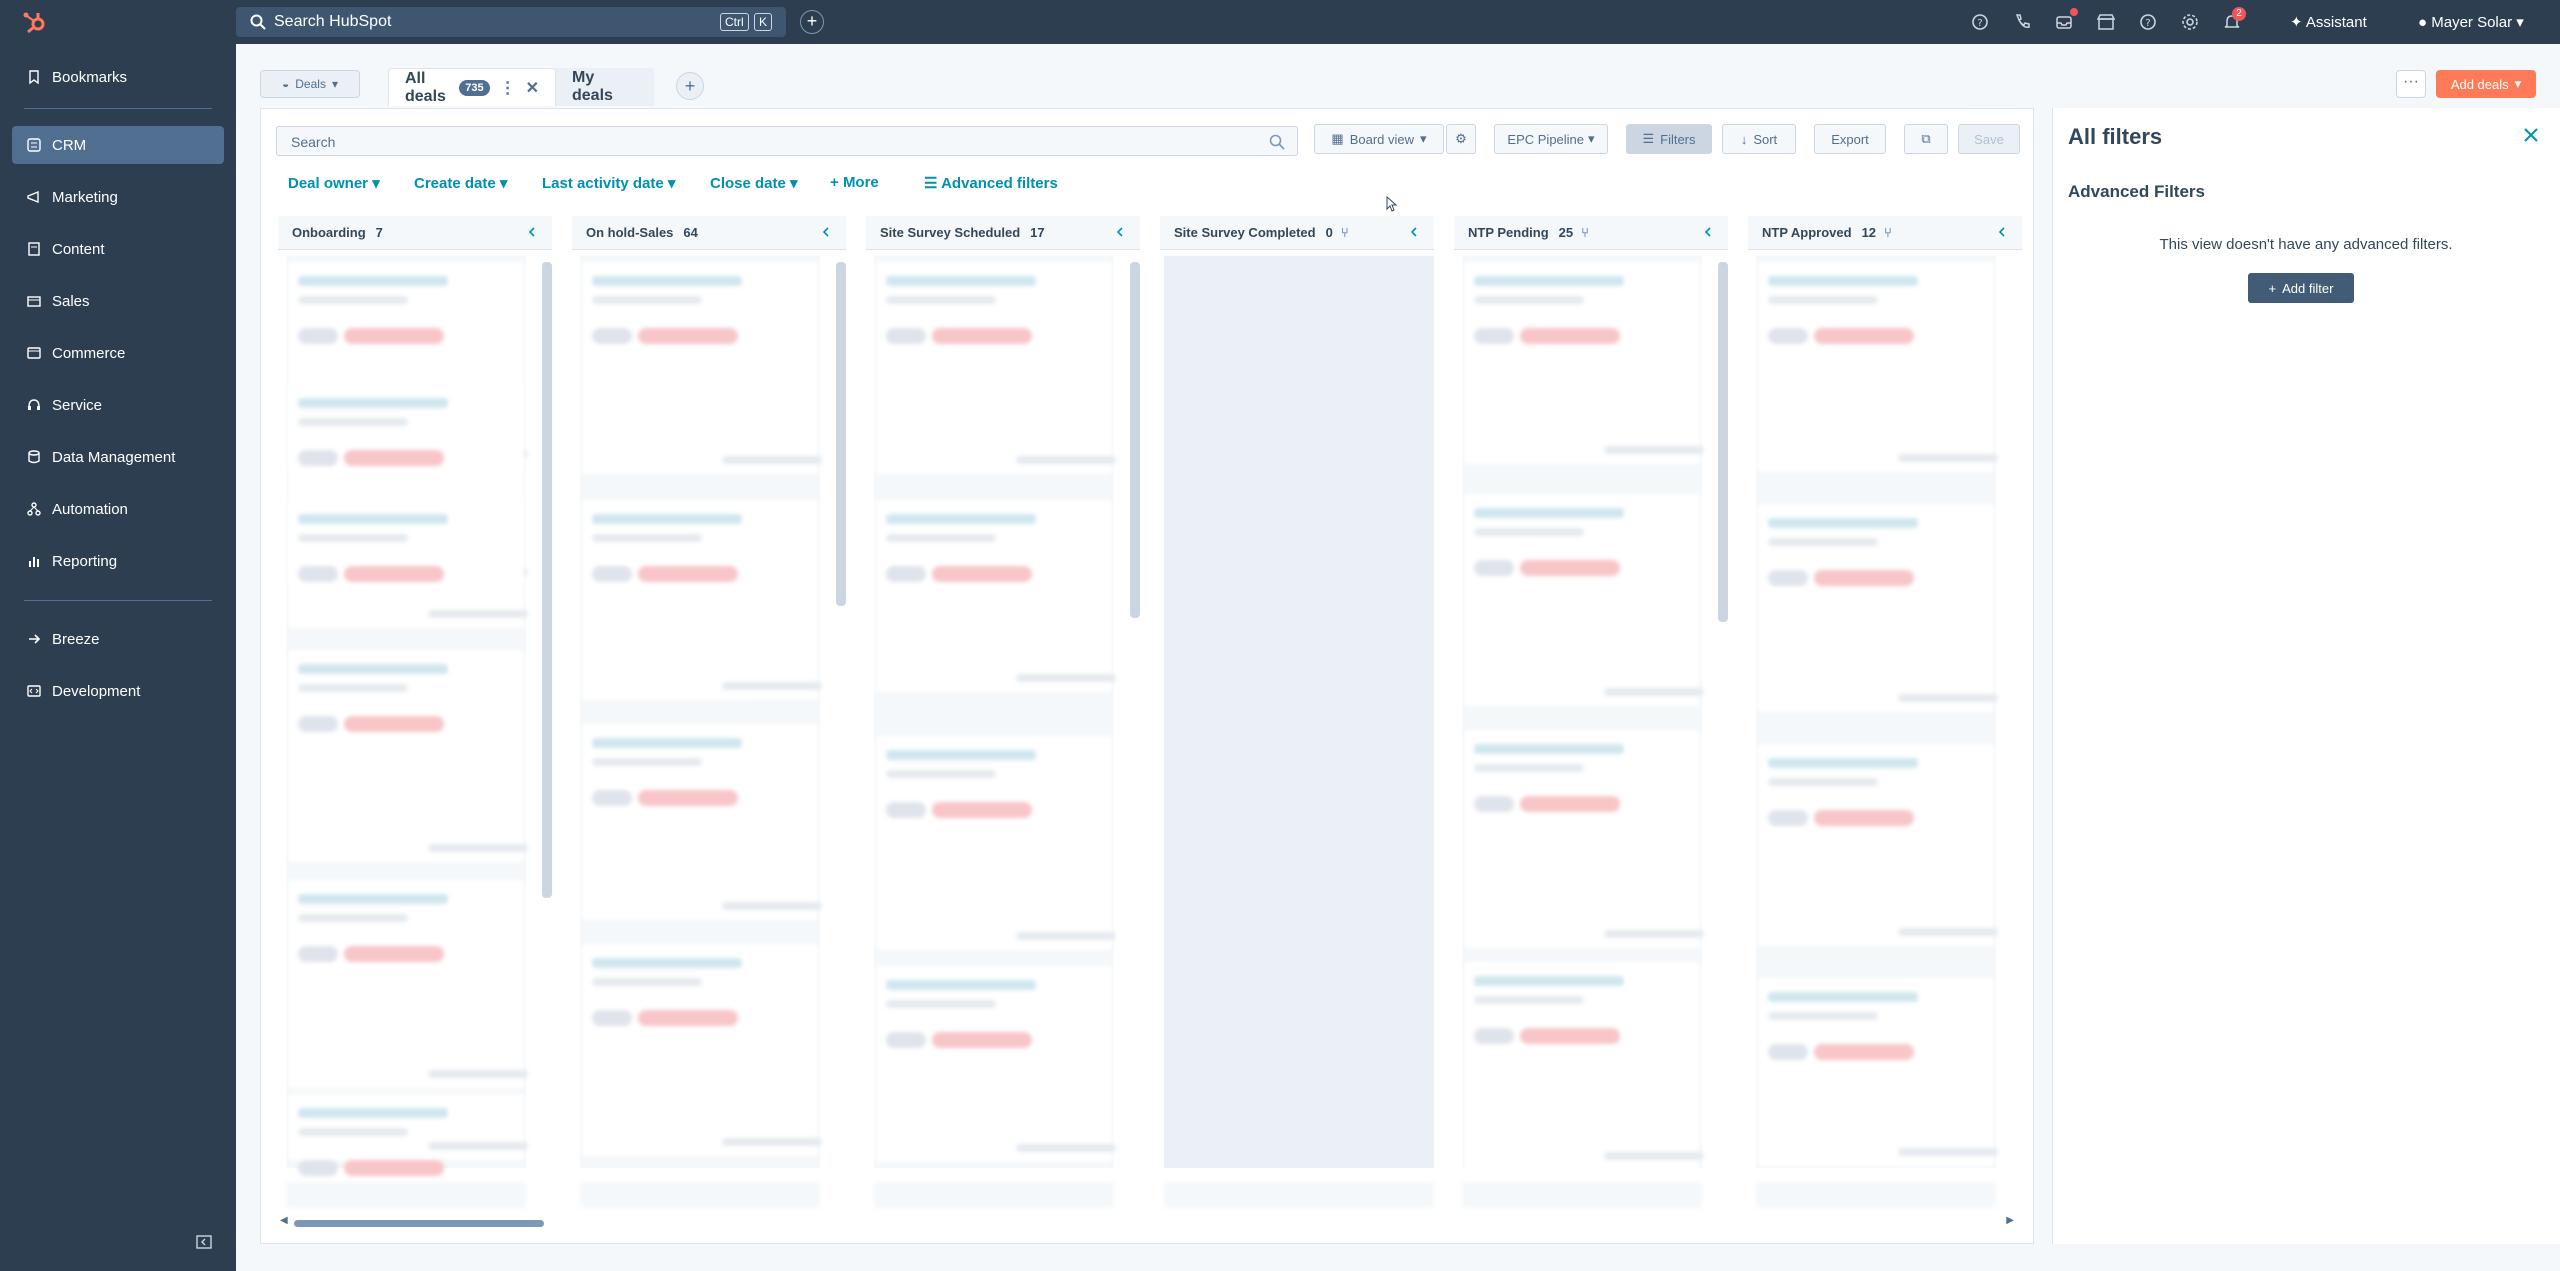 This screenshot has width=2560, height=1271. What do you see at coordinates (1926, 139) in the screenshot?
I see `duplicate-view-button: ⧉` at bounding box center [1926, 139].